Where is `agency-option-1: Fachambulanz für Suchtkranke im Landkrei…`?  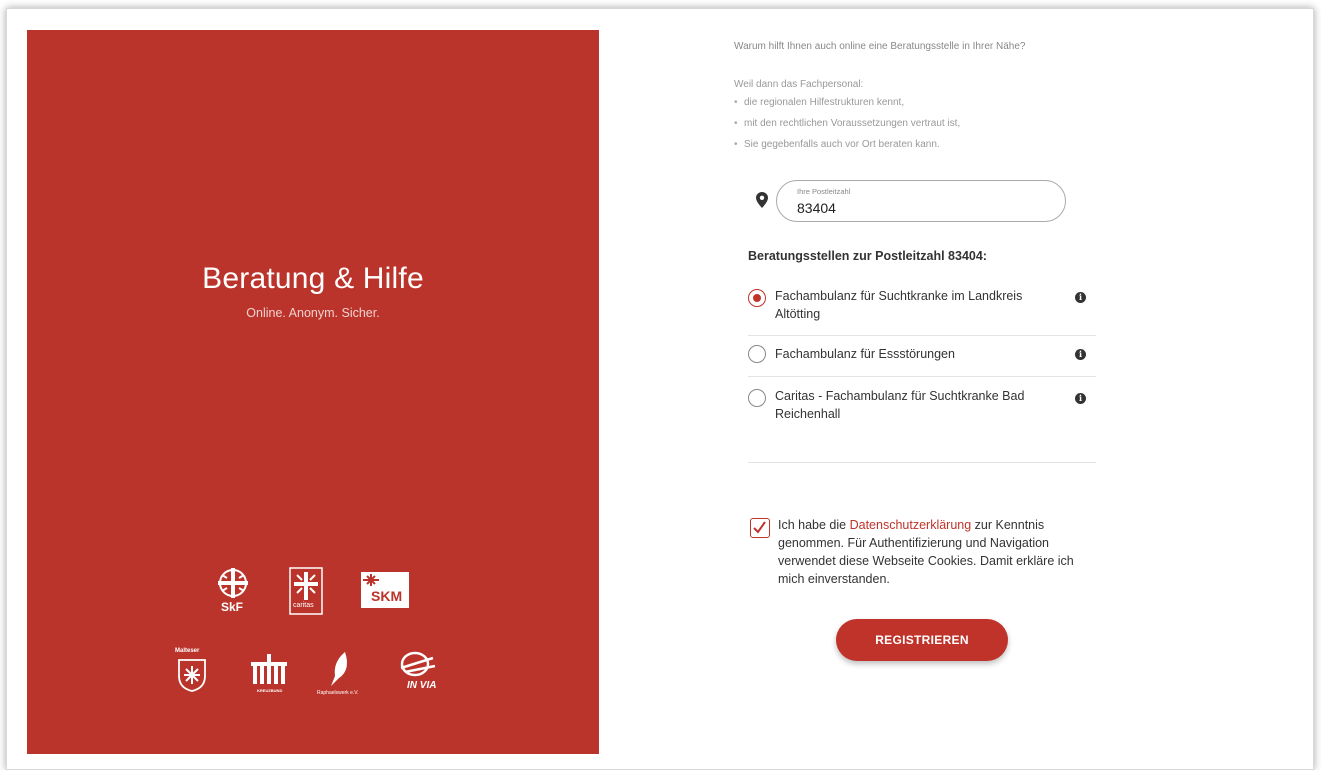 agency-option-1: Fachambulanz für Suchtkranke im Landkrei… is located at coordinates (922, 308).